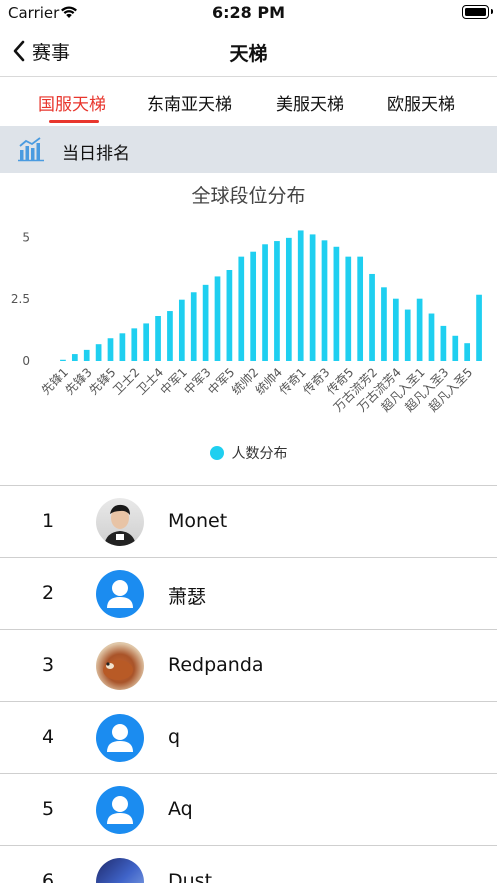 This screenshot has width=497, height=883. What do you see at coordinates (48, 593) in the screenshot?
I see `rank-number: 2` at bounding box center [48, 593].